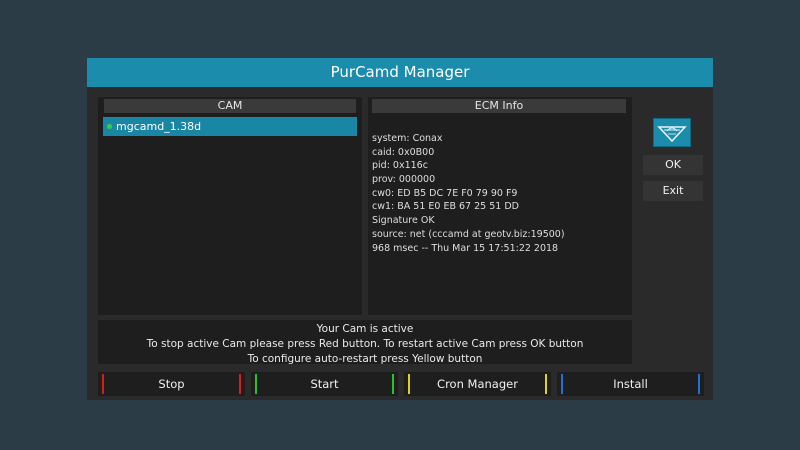 The height and width of the screenshot is (450, 800). What do you see at coordinates (407, 138) in the screenshot?
I see `ecm-line-system: system: Conax` at bounding box center [407, 138].